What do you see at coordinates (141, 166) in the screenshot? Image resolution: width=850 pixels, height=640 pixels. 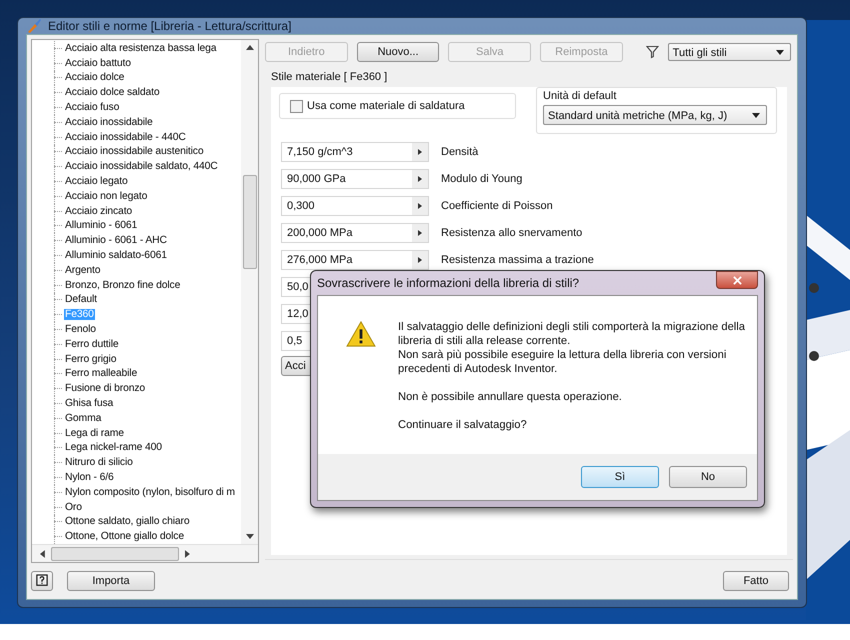 I see `tree-item: Acciaio inossidabile saldato, 440C` at bounding box center [141, 166].